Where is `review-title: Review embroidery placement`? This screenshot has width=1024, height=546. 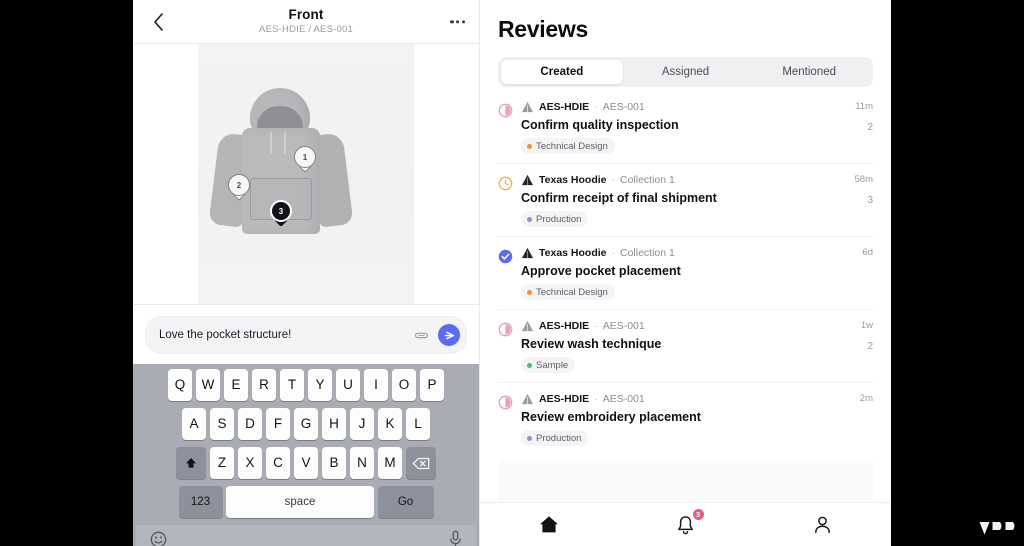
review-title: Review embroidery placement is located at coordinates (611, 417).